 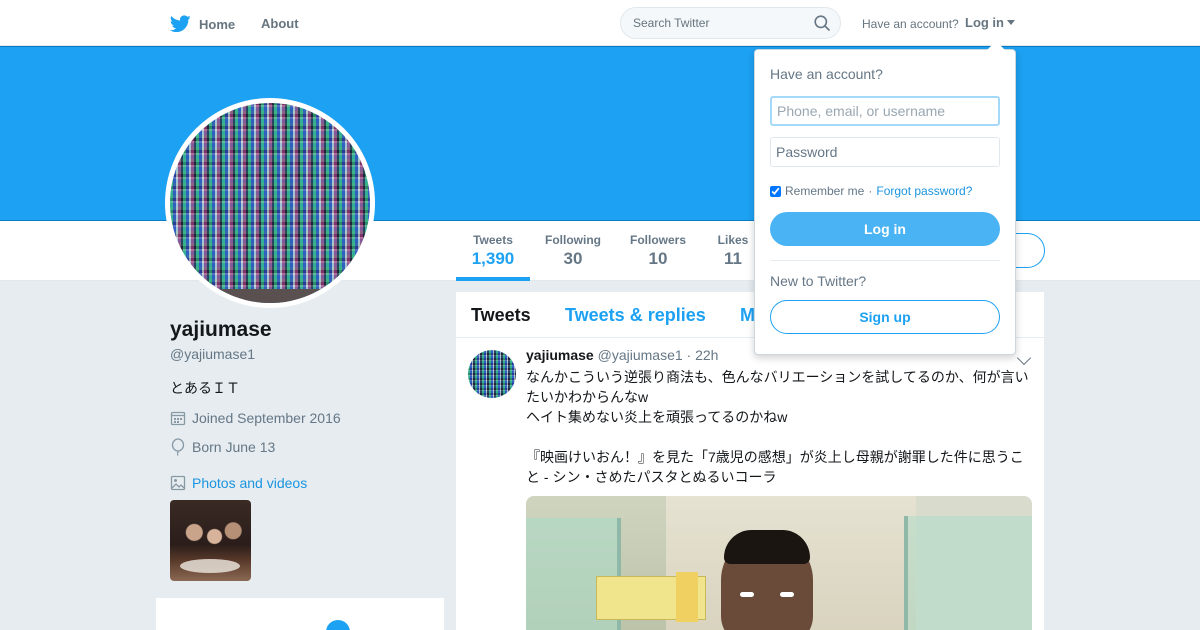 I want to click on remember-me-row: Remember me · Forgot password?, so click(x=871, y=191).